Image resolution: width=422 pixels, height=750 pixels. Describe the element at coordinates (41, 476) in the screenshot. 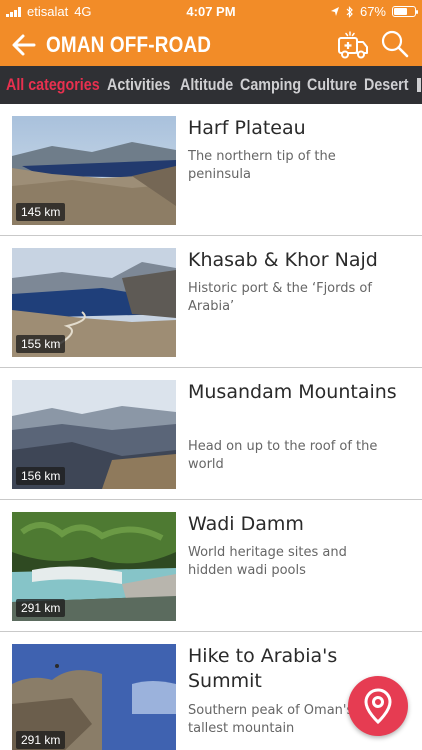

I see `distance-badge: 156 km` at that location.